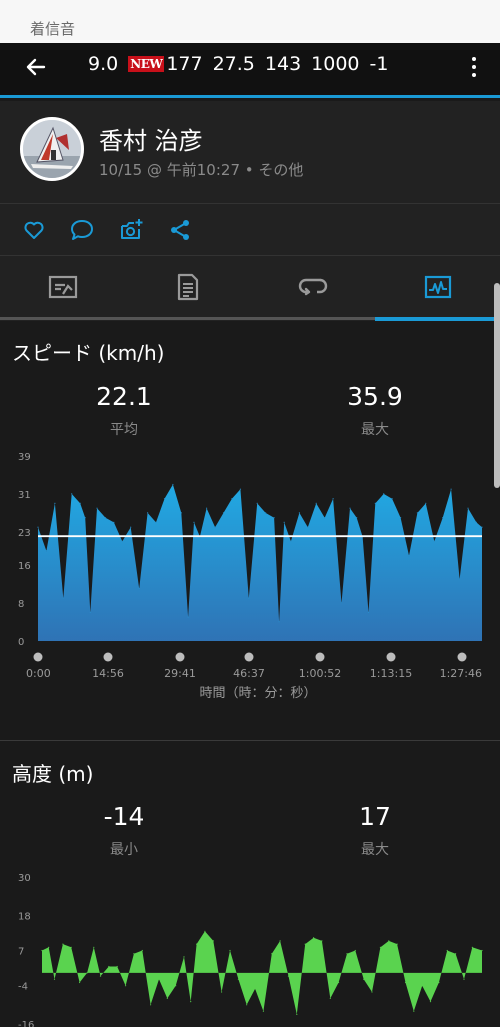 The width and height of the screenshot is (500, 1027). I want to click on section-divider, so click(250, 740).